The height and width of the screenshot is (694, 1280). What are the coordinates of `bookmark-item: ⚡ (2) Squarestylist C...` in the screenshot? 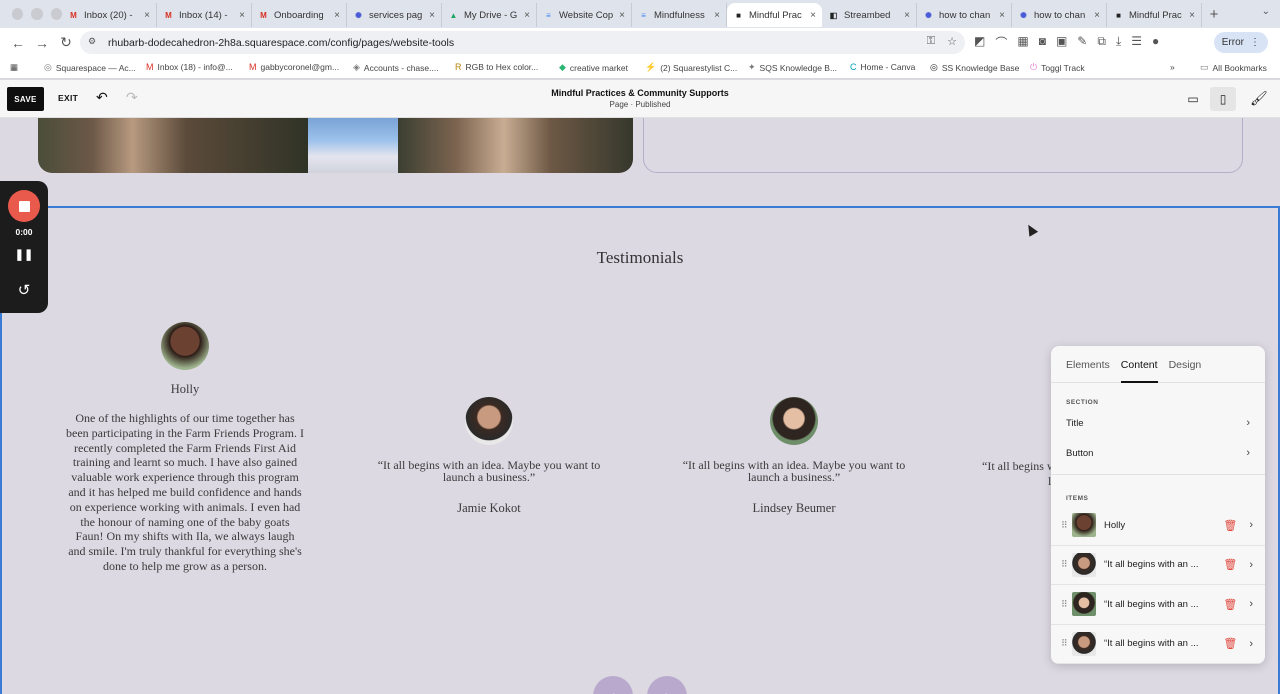 It's located at (691, 67).